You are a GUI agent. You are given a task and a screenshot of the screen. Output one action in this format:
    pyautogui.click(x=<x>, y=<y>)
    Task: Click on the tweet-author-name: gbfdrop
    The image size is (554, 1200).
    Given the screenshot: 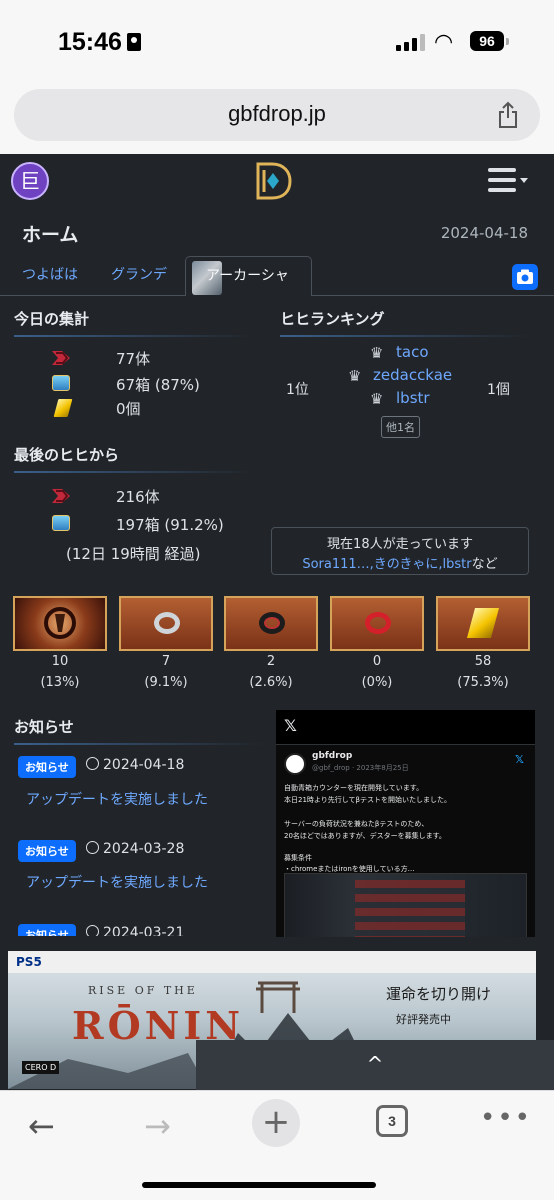 What is the action you would take?
    pyautogui.click(x=332, y=756)
    